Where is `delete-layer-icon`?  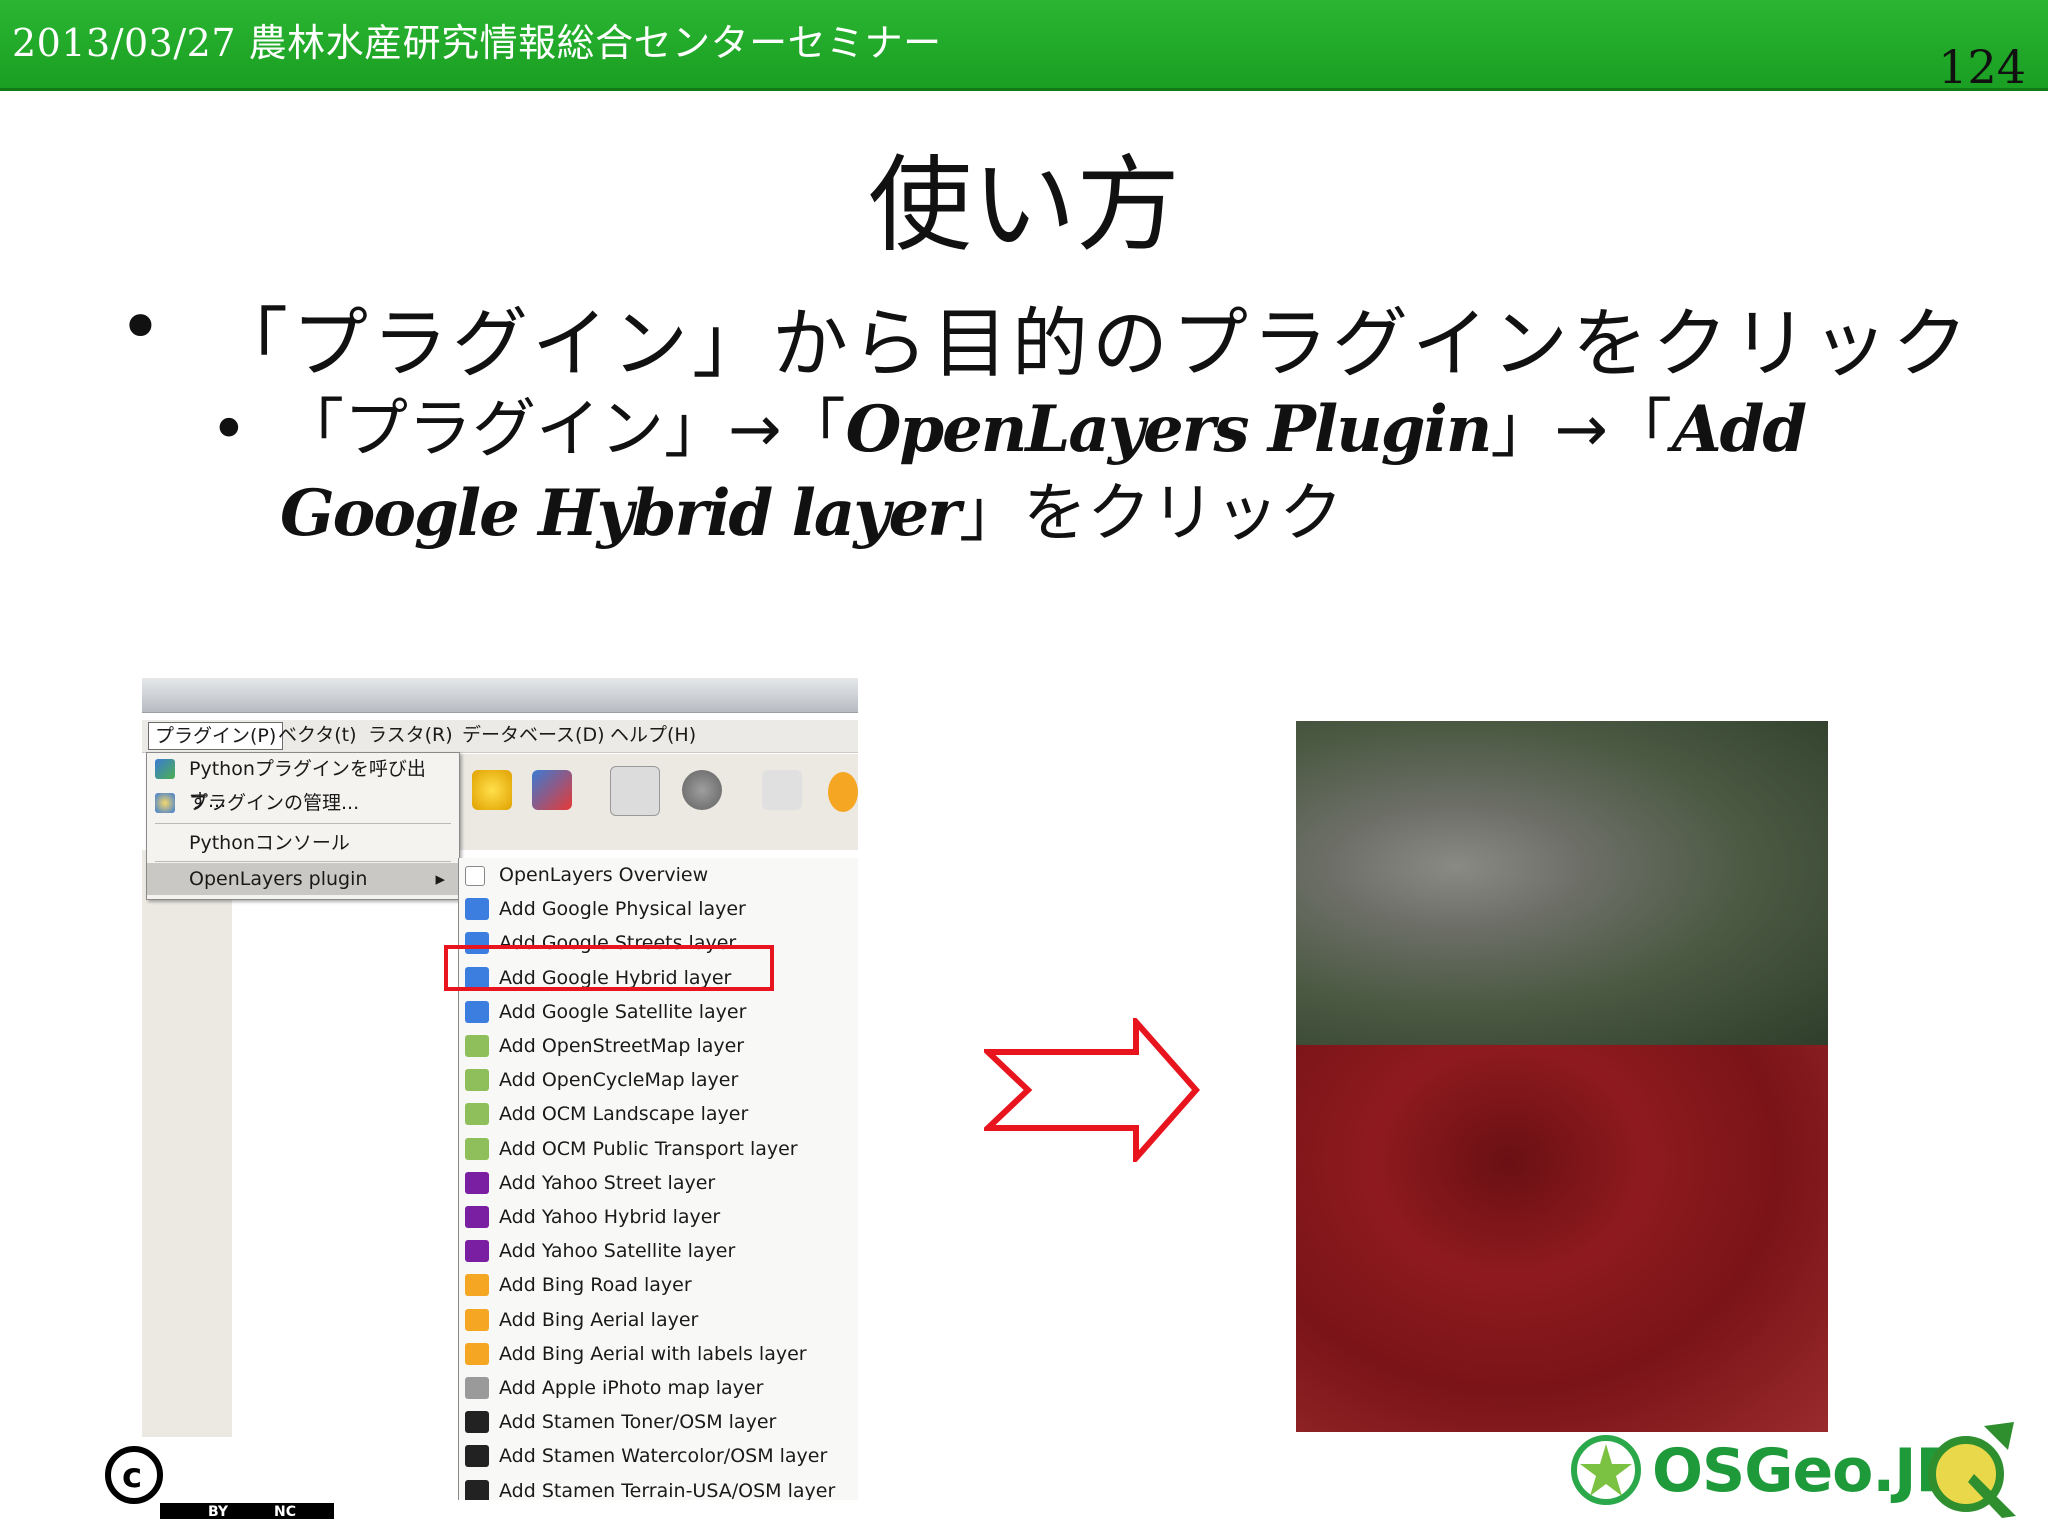 delete-layer-icon is located at coordinates (552, 790).